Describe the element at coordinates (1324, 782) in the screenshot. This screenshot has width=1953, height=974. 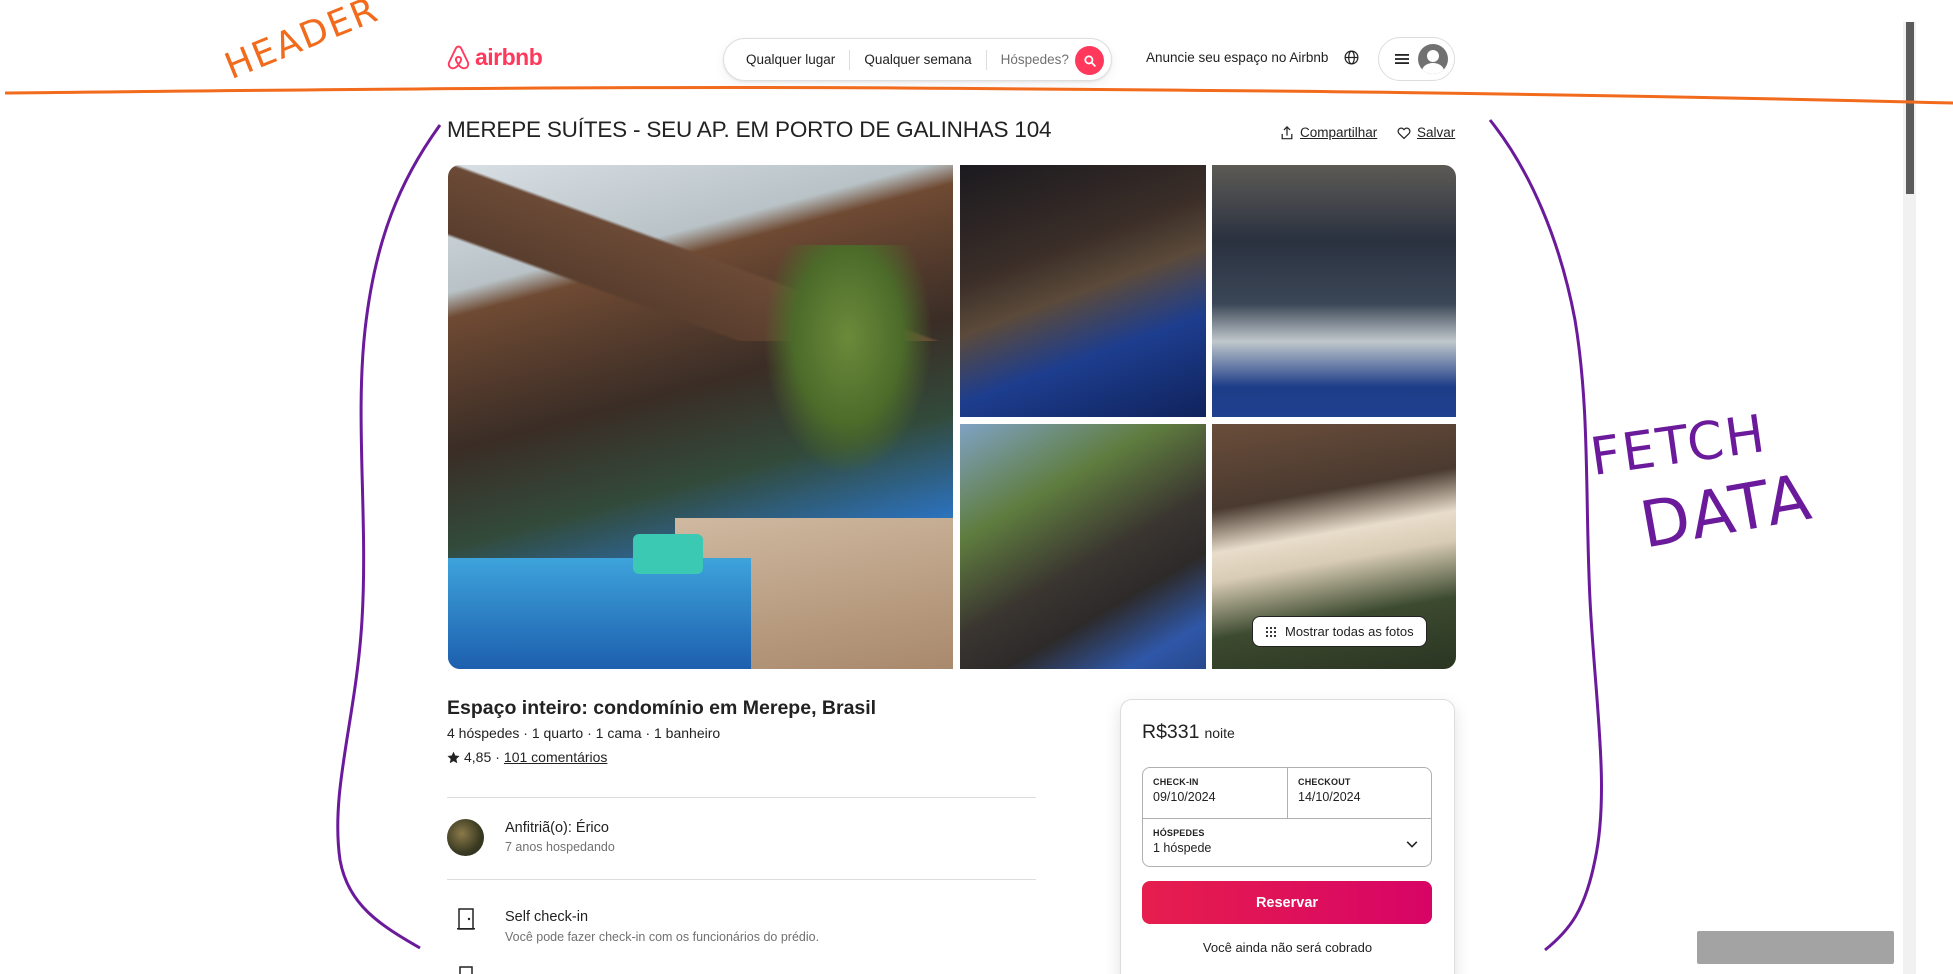
I see `checkout-label: CHECKOUT` at that location.